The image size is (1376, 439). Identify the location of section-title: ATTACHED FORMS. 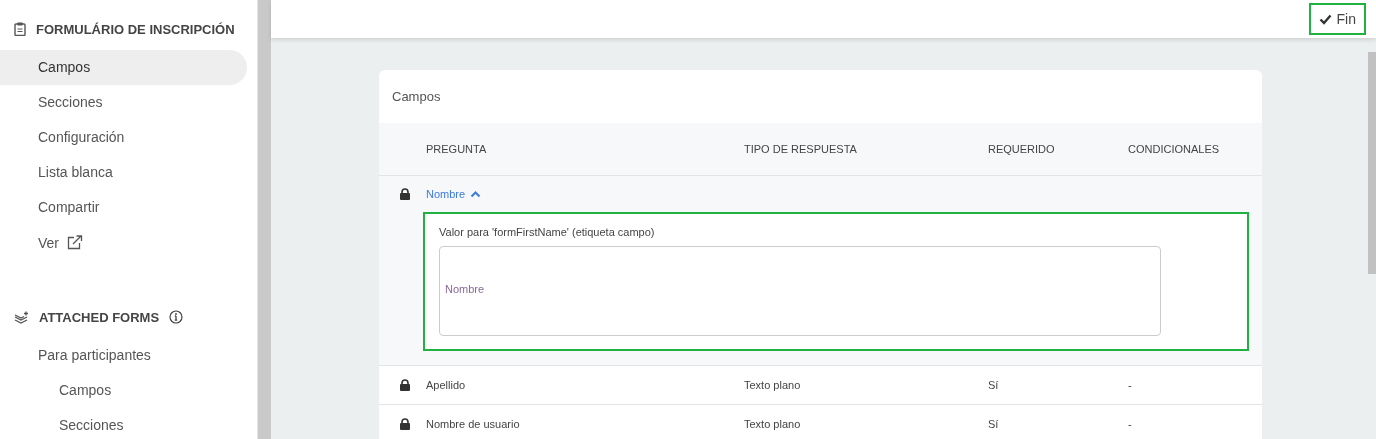
(99, 317).